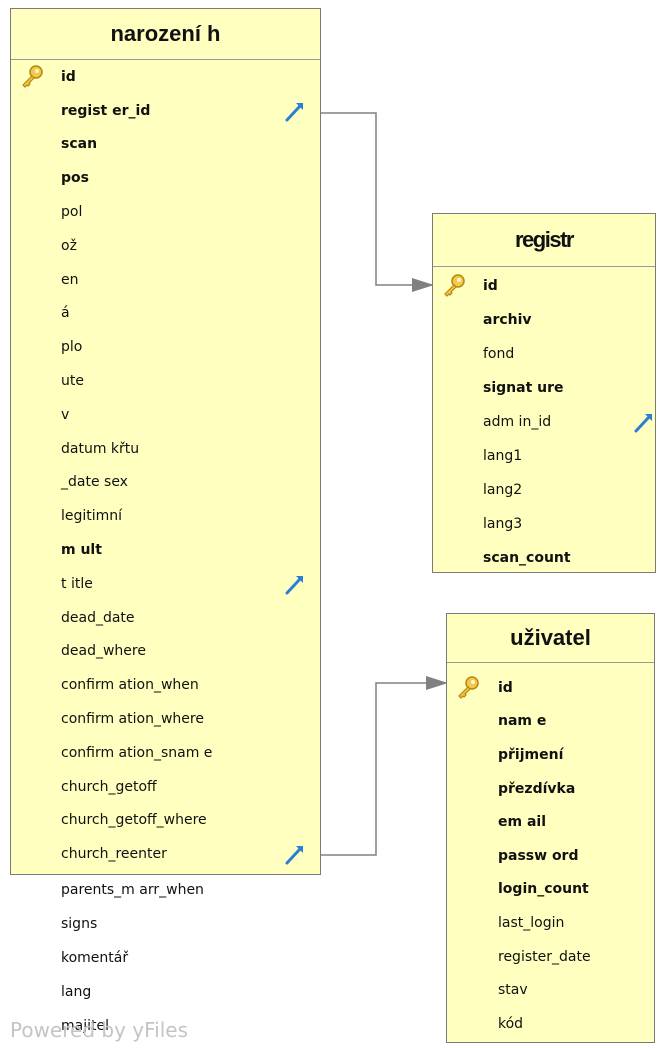  Describe the element at coordinates (165, 415) in the screenshot. I see `table-row: v` at that location.